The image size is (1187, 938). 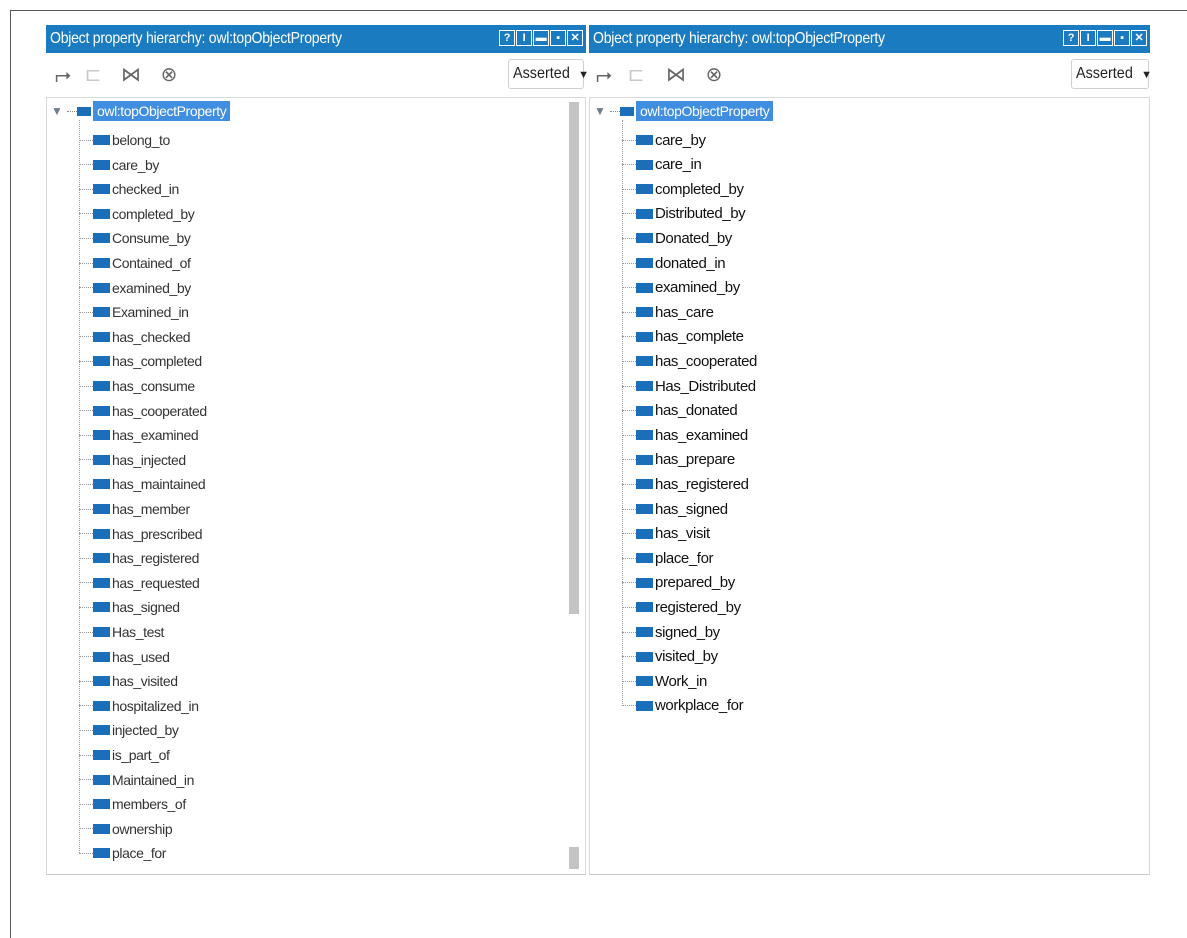 I want to click on property-label: Maintained_in, so click(x=153, y=779).